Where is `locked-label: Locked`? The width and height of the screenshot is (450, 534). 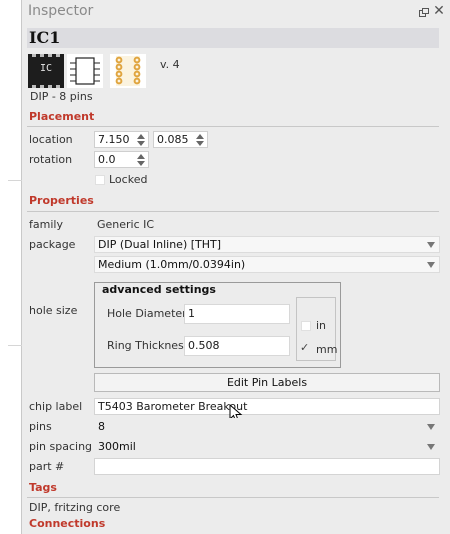
locked-label: Locked is located at coordinates (128, 179).